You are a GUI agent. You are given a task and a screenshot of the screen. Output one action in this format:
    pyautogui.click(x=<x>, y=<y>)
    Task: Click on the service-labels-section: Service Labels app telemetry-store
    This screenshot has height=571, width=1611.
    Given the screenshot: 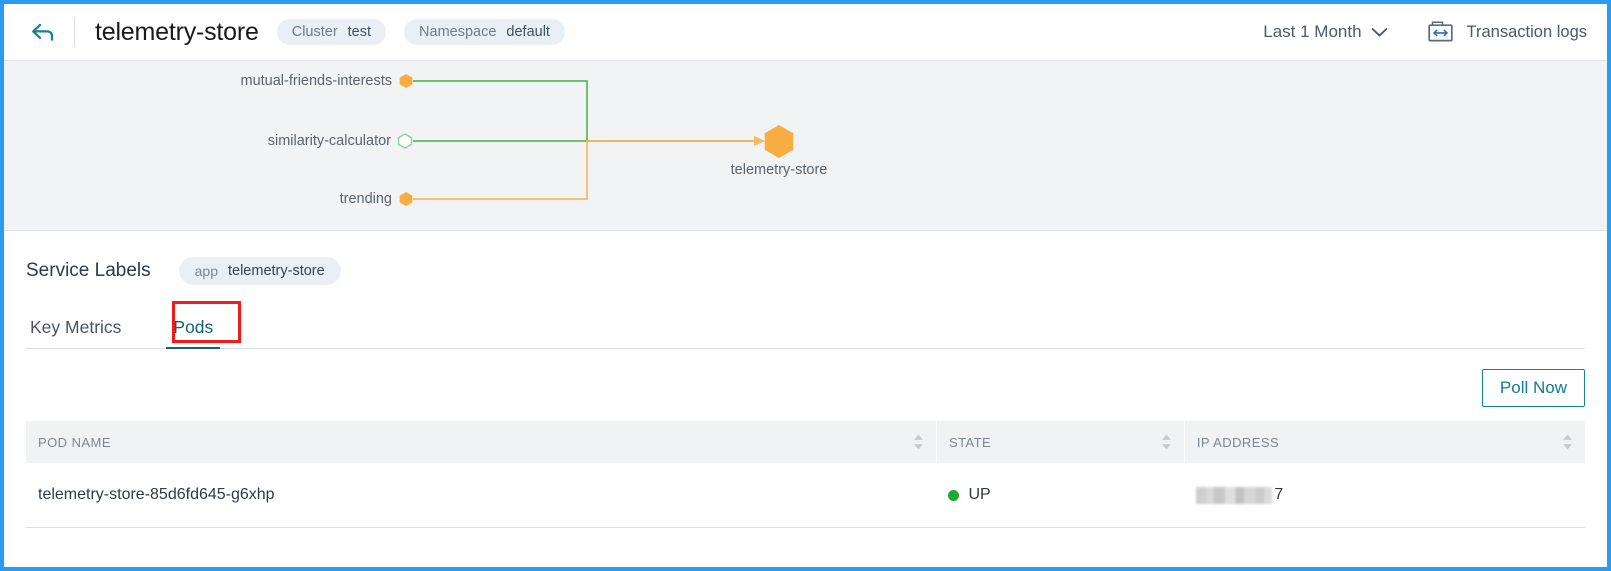 What is the action you would take?
    pyautogui.click(x=805, y=258)
    